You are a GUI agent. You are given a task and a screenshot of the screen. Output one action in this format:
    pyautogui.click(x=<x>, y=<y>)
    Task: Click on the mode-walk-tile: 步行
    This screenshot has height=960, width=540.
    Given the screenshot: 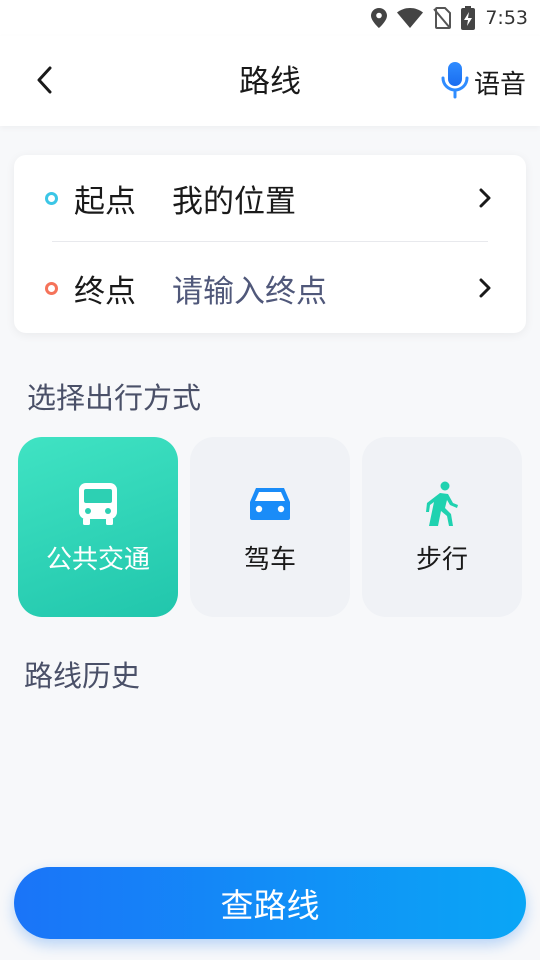 What is the action you would take?
    pyautogui.click(x=442, y=527)
    